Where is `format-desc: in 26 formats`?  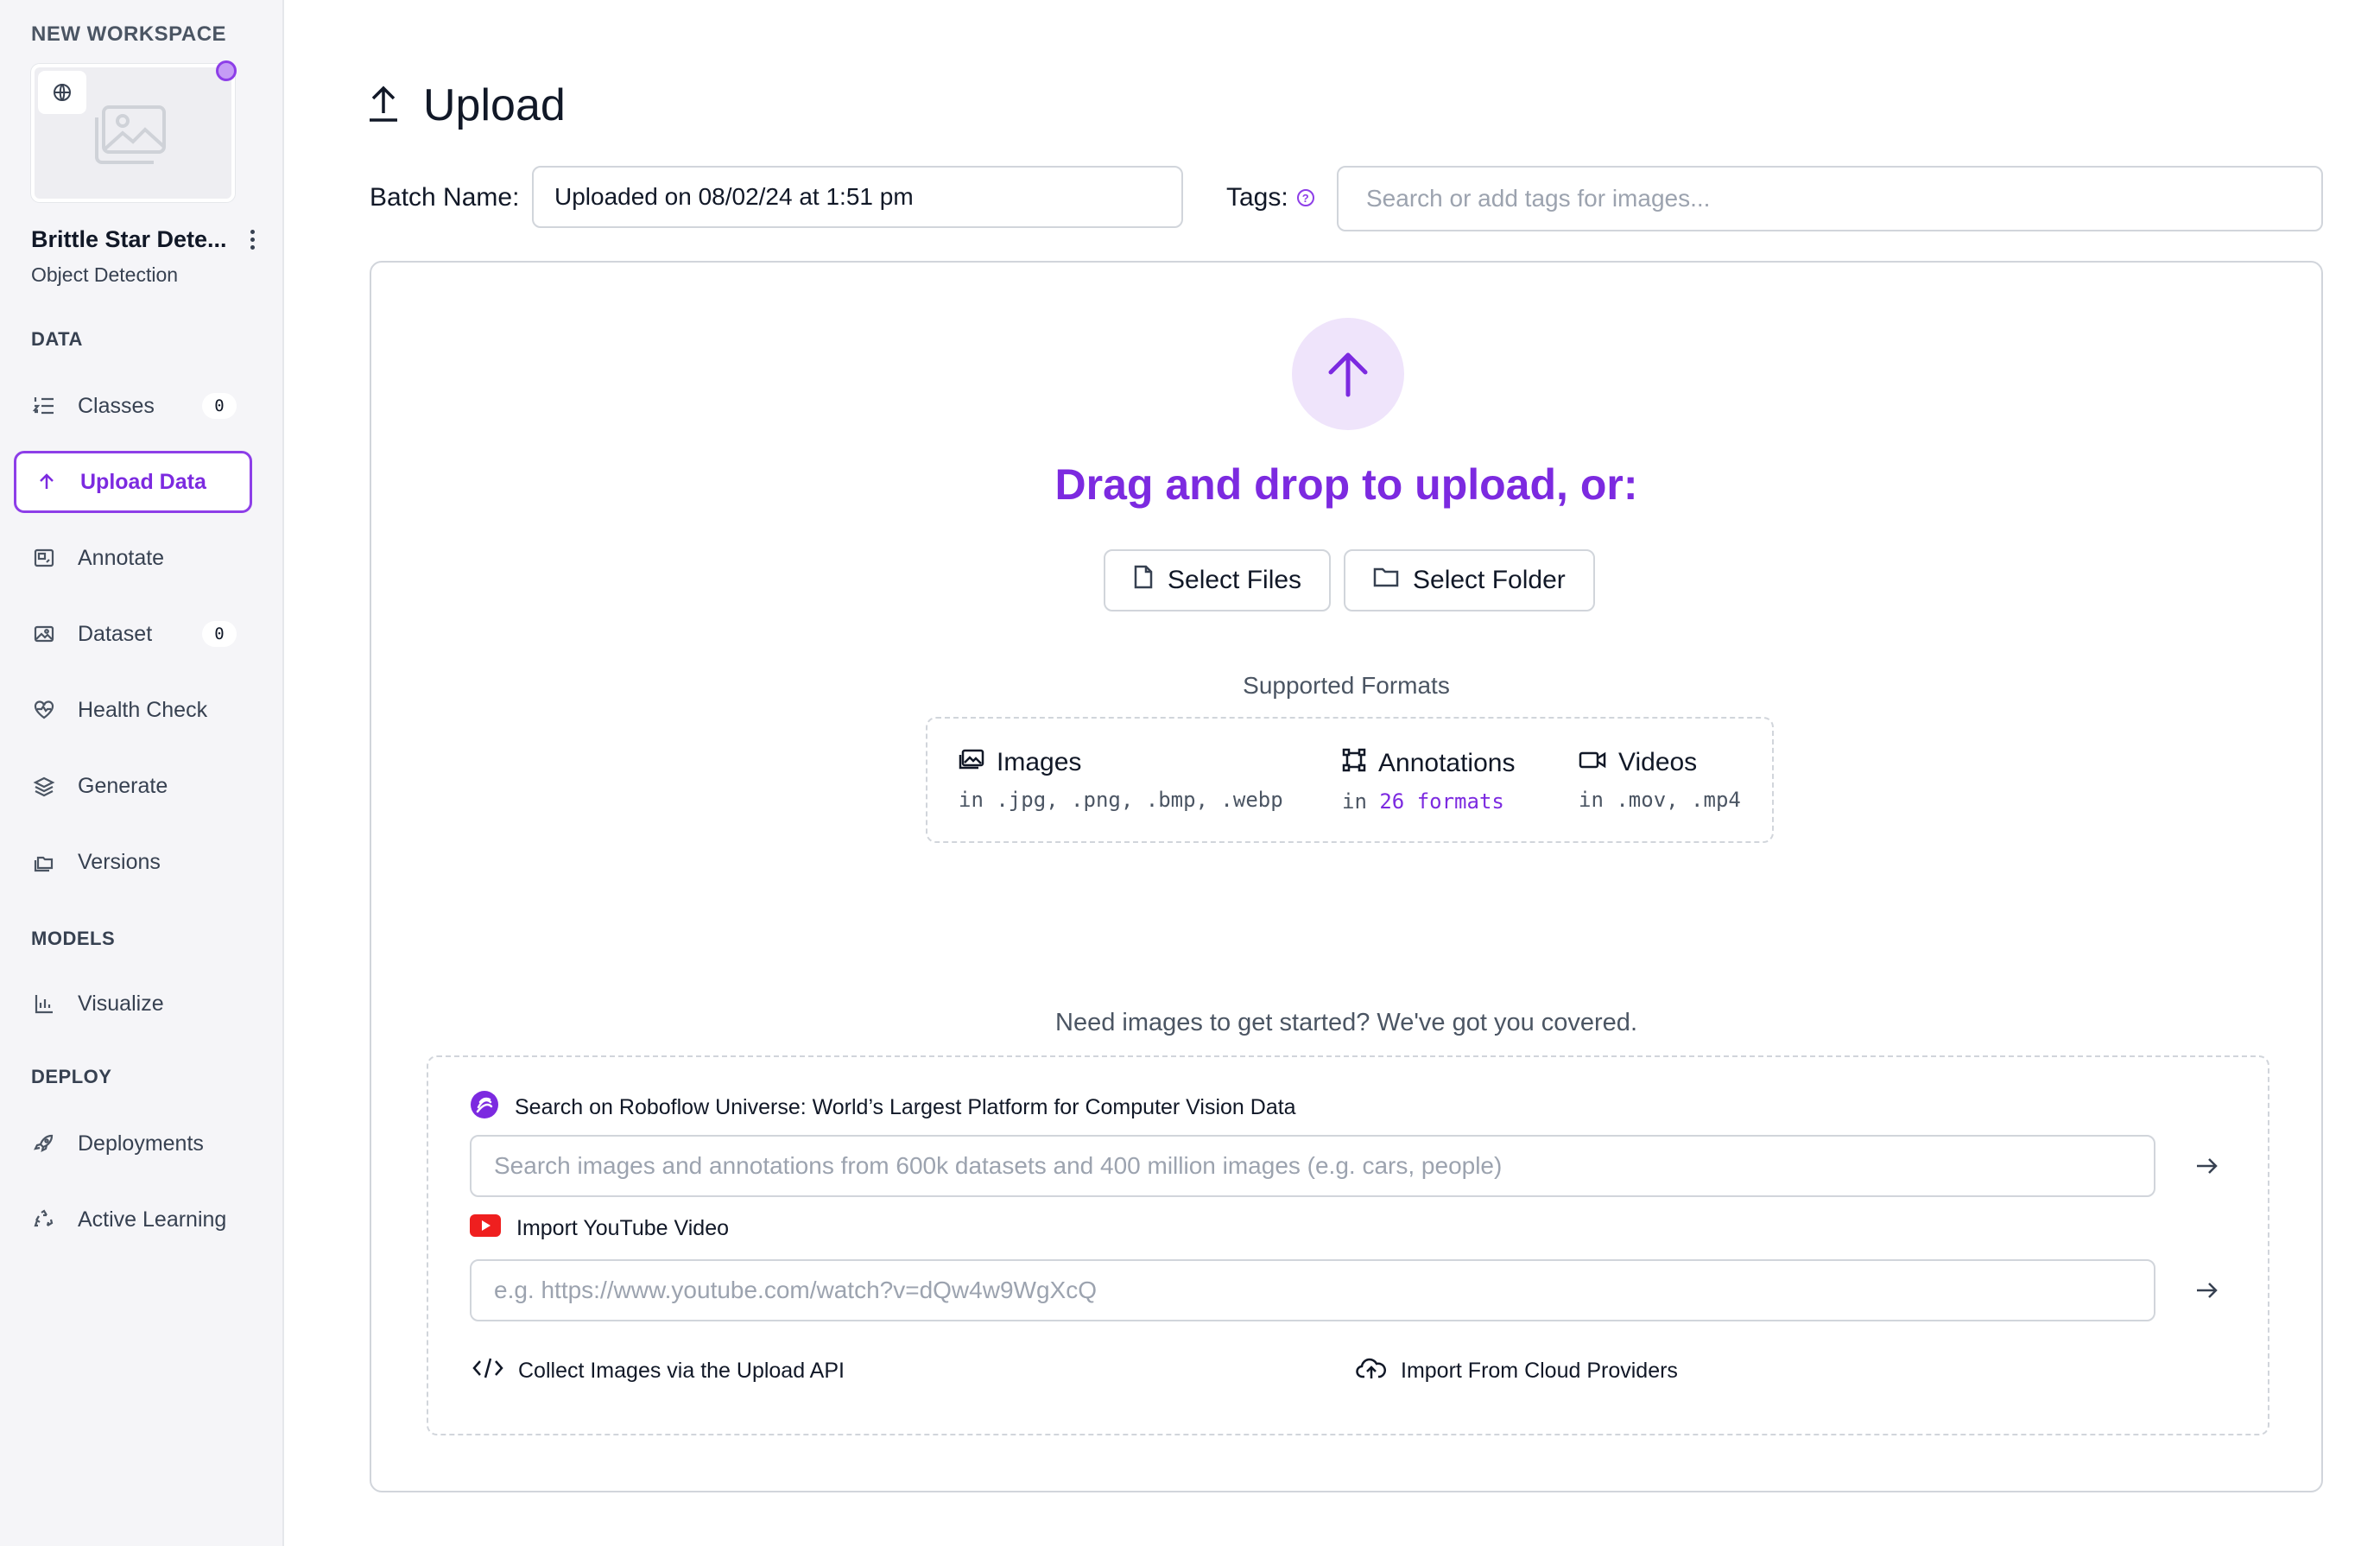
format-desc: in 26 formats is located at coordinates (1429, 802).